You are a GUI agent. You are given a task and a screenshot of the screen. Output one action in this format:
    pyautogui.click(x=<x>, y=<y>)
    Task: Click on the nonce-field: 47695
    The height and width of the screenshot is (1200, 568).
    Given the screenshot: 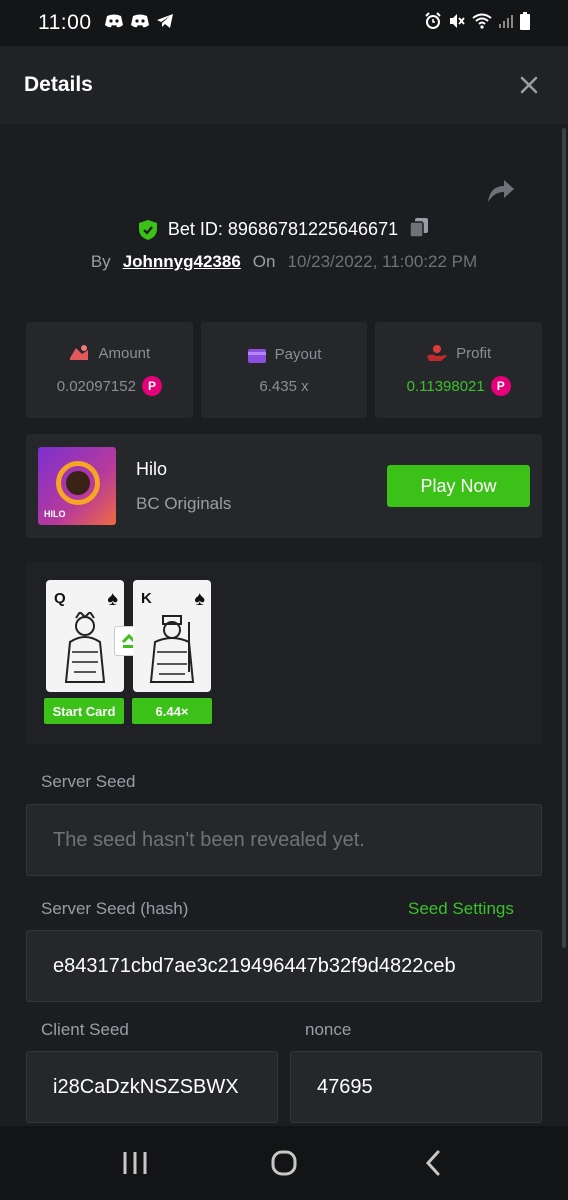 What is the action you would take?
    pyautogui.click(x=416, y=1087)
    